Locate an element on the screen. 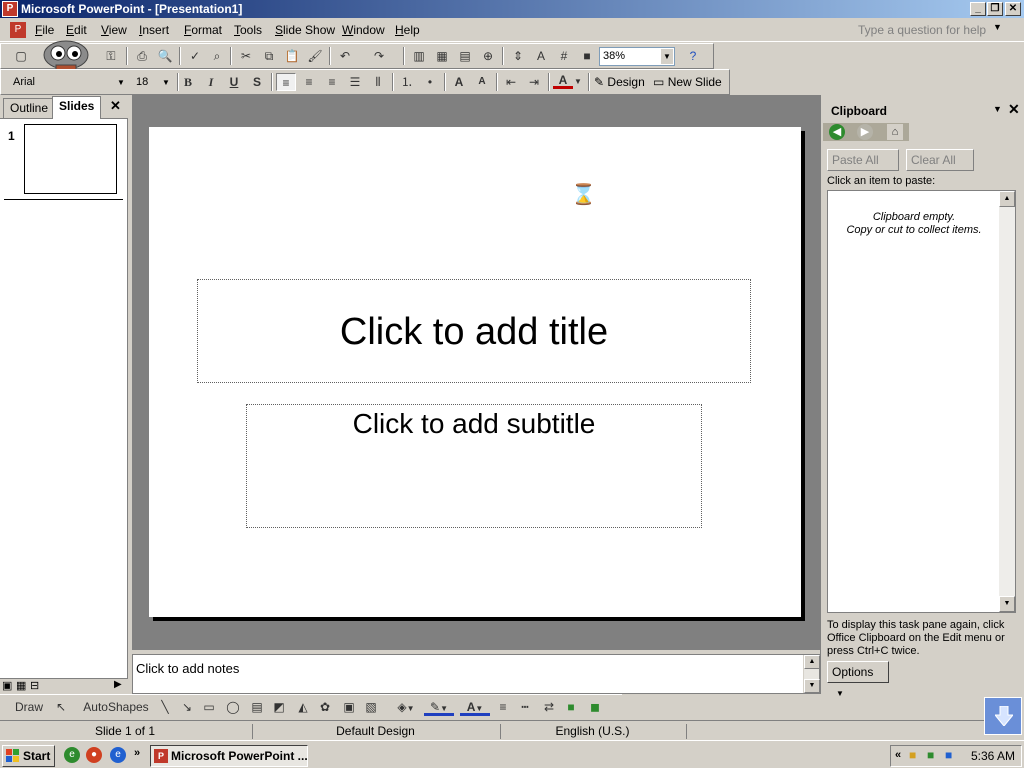 This screenshot has height=768, width=1024. tray-icon-3: ■ is located at coordinates (948, 755).